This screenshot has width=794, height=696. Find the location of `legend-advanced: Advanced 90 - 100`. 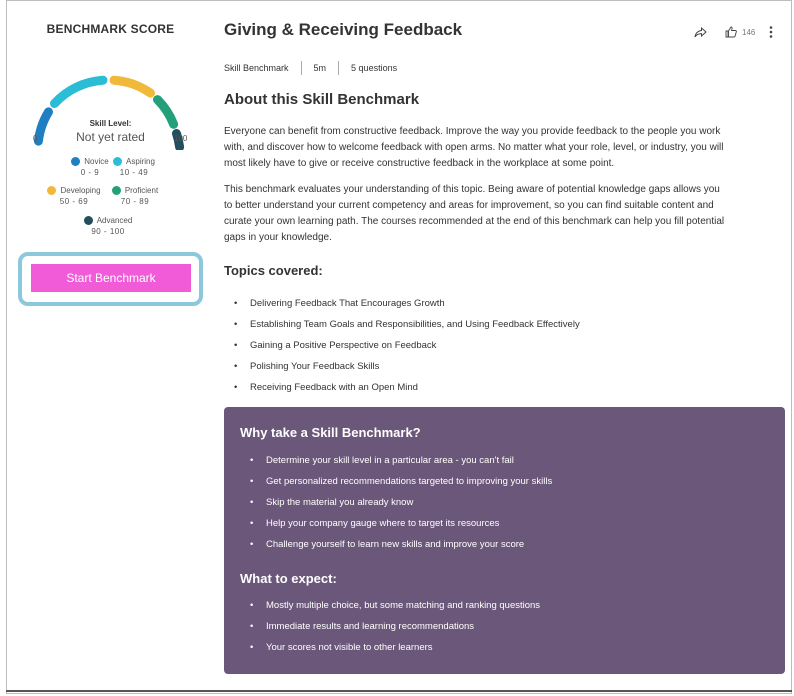

legend-advanced: Advanced 90 - 100 is located at coordinates (108, 226).